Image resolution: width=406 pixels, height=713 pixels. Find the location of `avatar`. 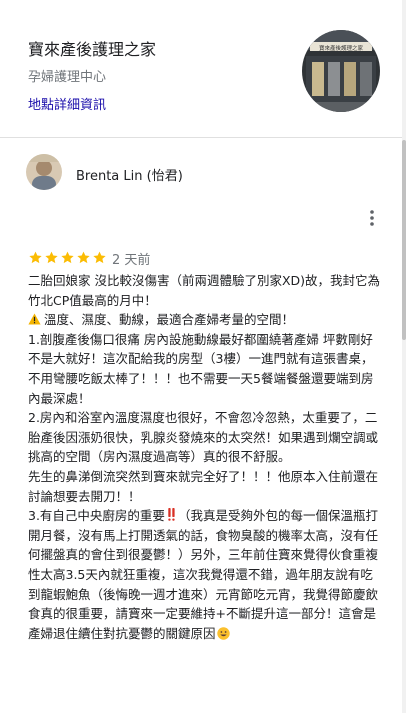

avatar is located at coordinates (44, 172).